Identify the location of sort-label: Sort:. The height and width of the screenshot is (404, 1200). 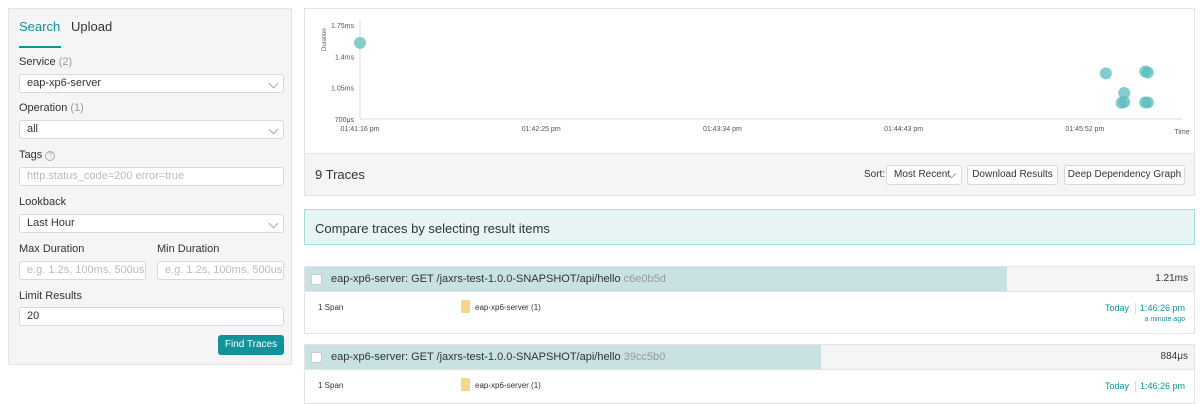
(875, 174).